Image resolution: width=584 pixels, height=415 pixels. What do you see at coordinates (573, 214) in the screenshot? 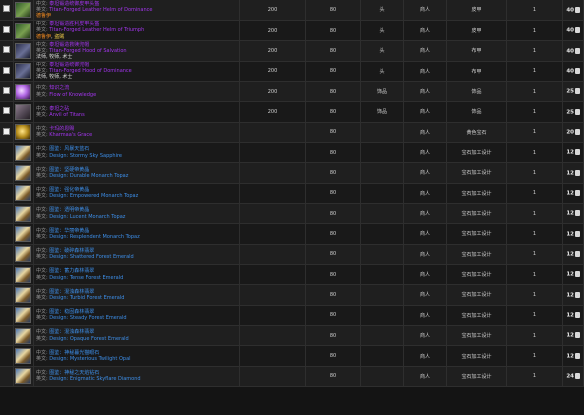
I see `price-cell: 12` at bounding box center [573, 214].